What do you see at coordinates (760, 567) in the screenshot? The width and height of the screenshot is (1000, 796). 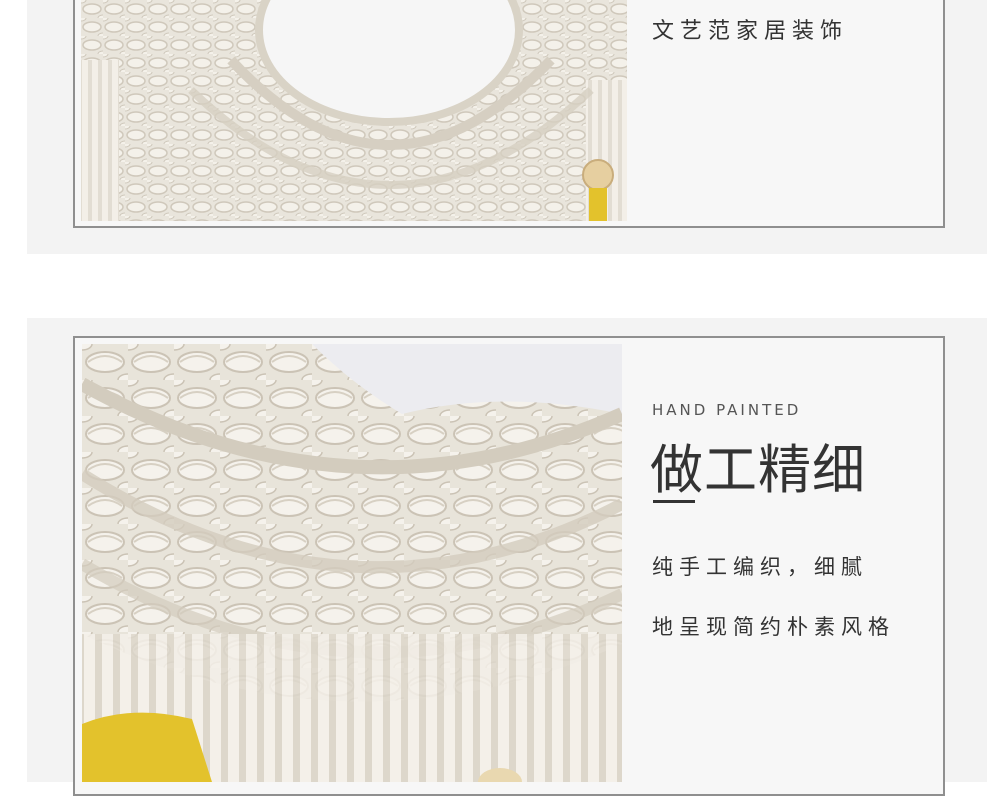 I see `description-line-1: 纯手工编织，细腻` at bounding box center [760, 567].